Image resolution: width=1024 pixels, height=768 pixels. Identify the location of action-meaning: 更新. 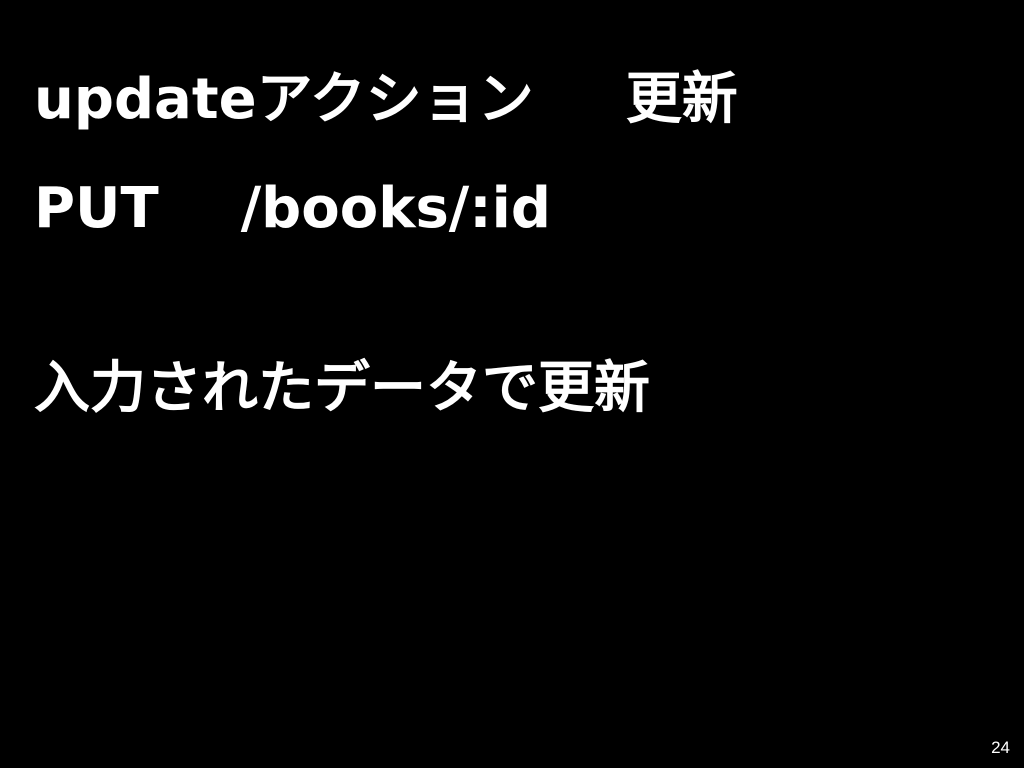
(681, 99).